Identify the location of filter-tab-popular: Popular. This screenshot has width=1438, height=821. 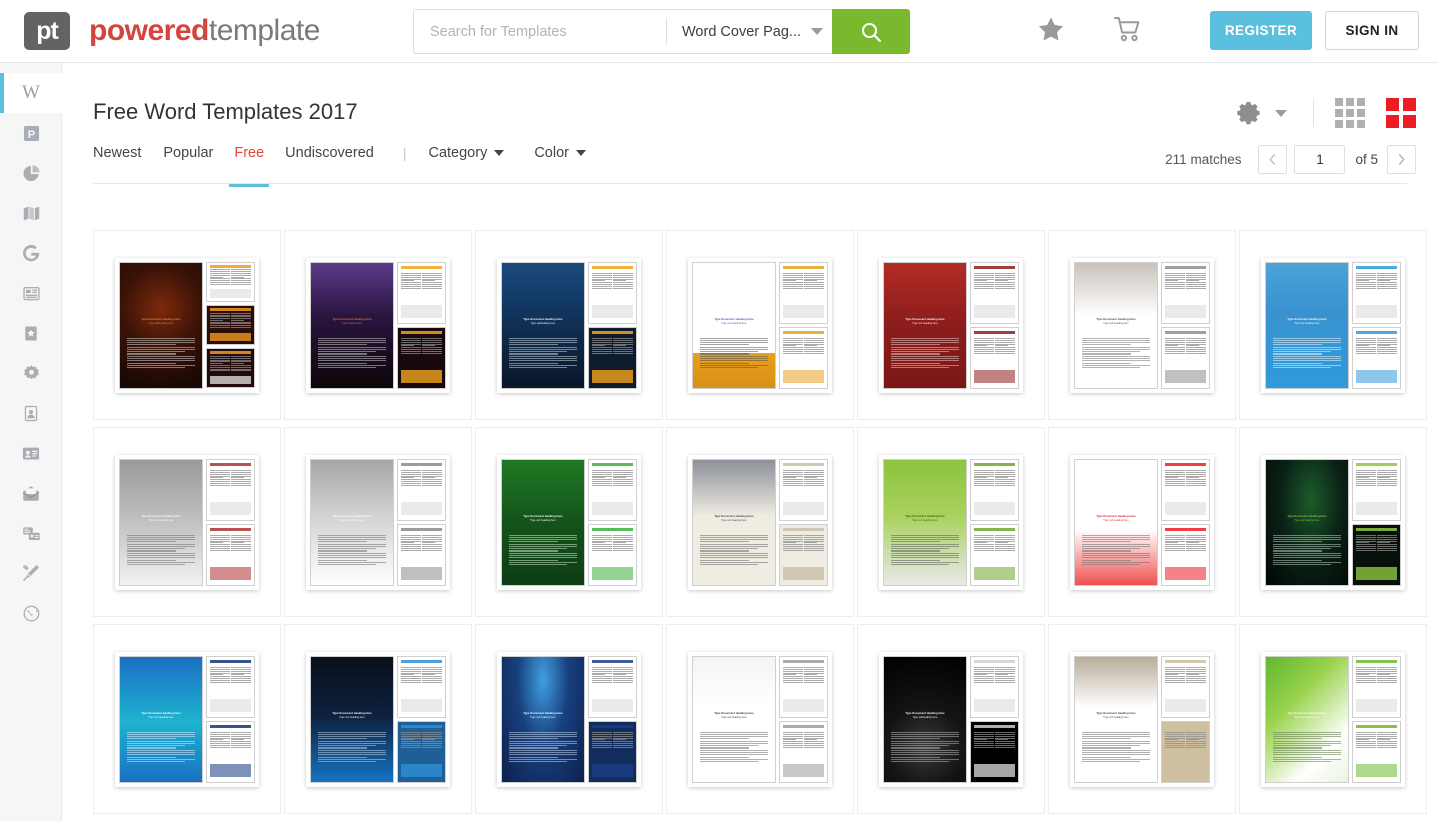
(198, 153).